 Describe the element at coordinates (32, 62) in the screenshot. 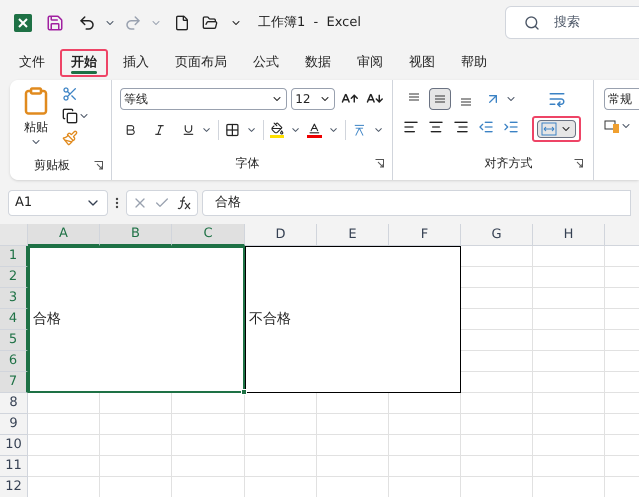

I see `menu-tab: 文件` at that location.